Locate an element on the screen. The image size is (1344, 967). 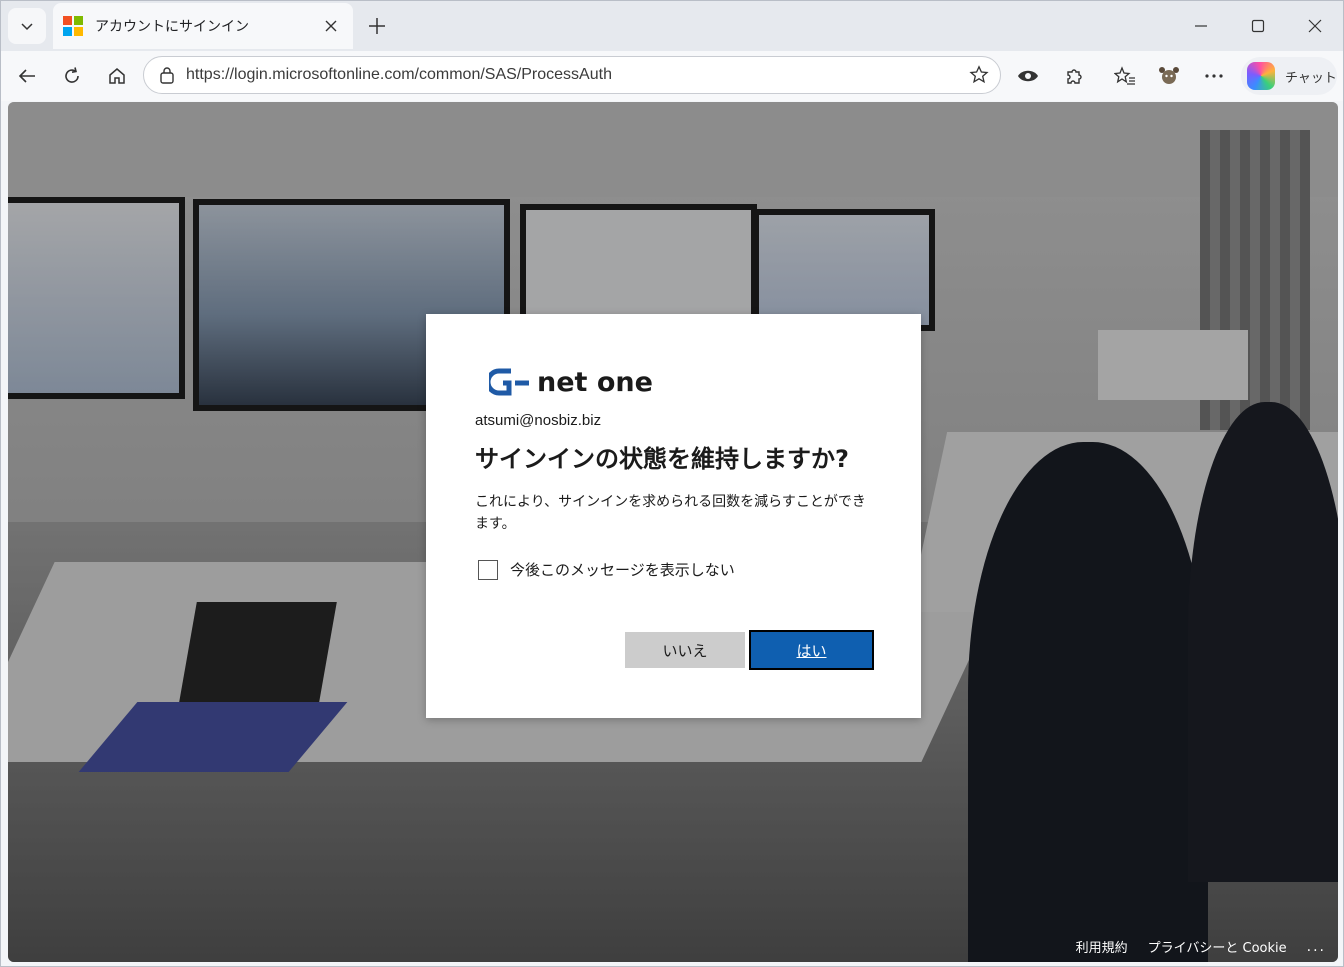
minimize-button is located at coordinates (1200, 26).